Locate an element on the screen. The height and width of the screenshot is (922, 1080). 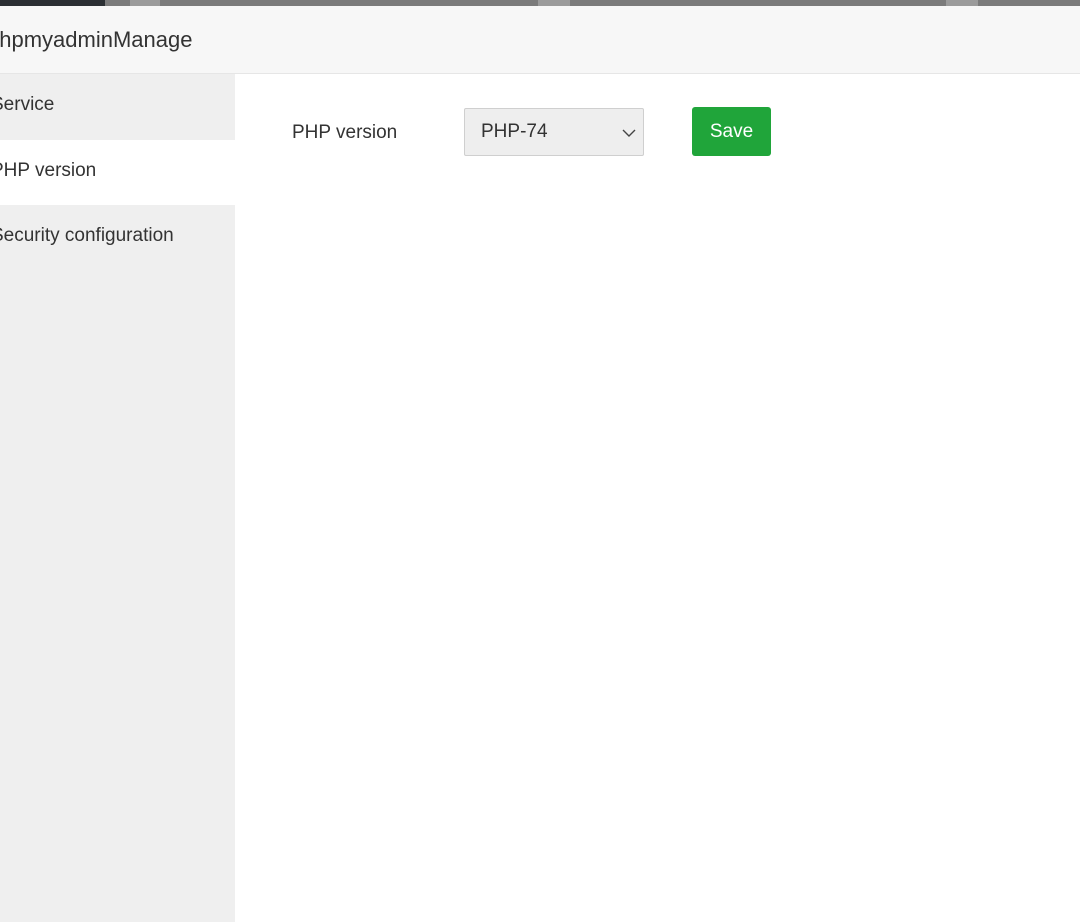
save-button: Save is located at coordinates (731, 131).